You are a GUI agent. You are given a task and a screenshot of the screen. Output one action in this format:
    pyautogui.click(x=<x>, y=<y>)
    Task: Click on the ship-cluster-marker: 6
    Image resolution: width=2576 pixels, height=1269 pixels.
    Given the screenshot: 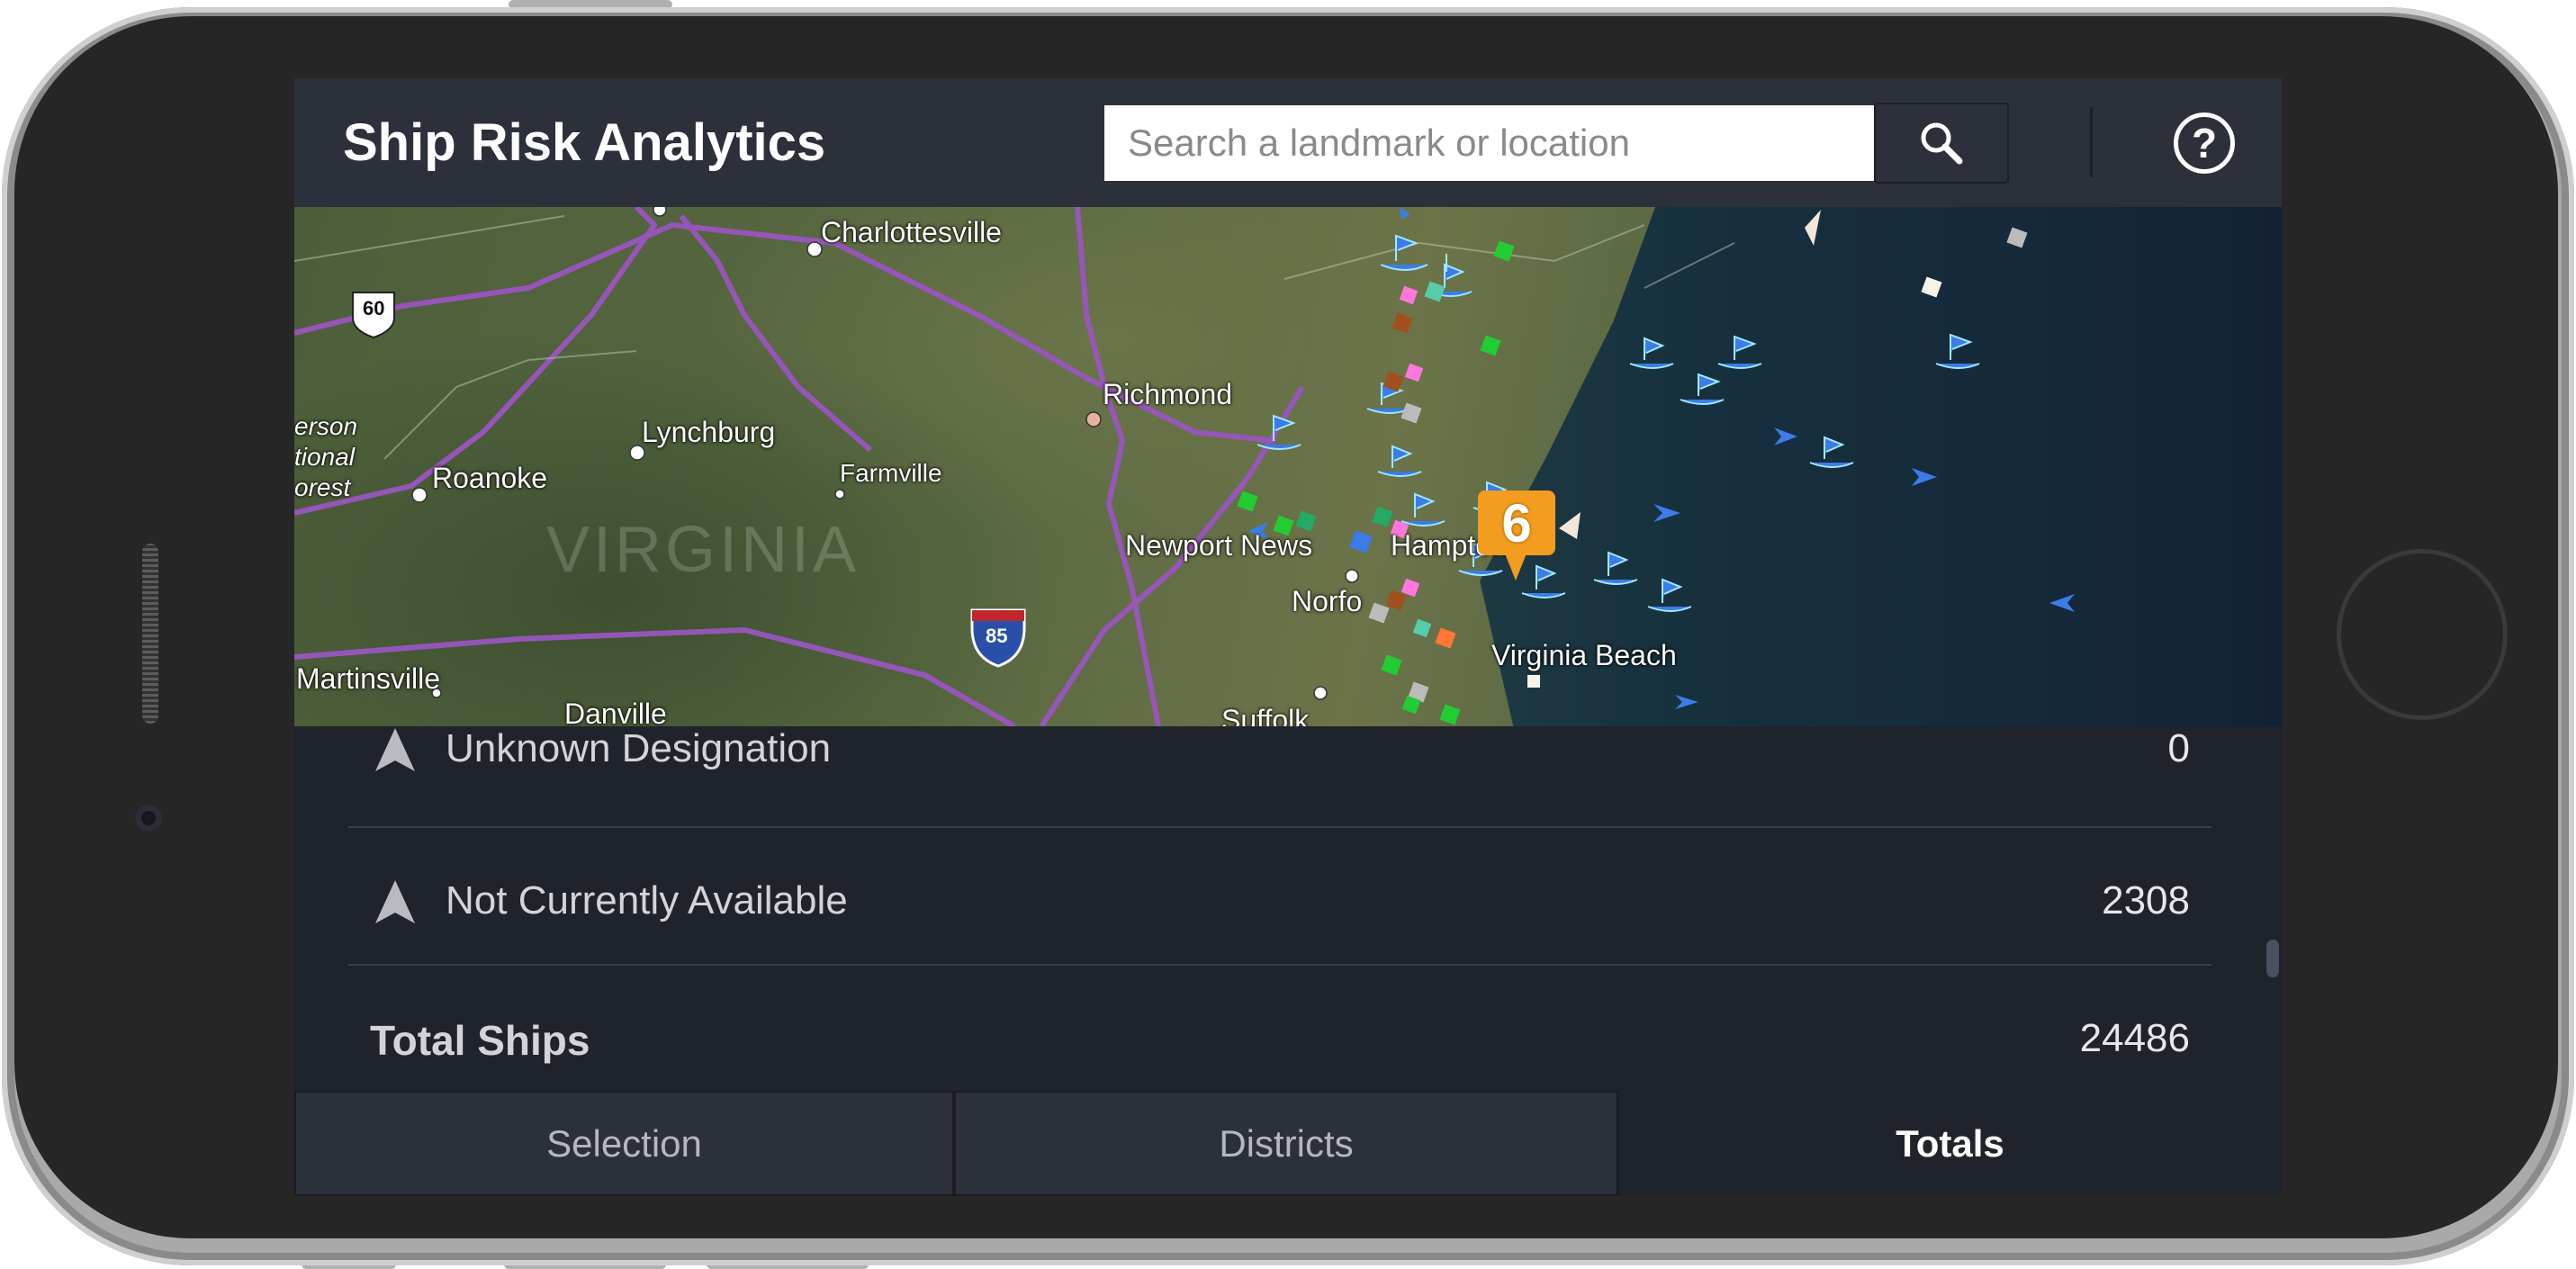 What is the action you would take?
    pyautogui.click(x=1516, y=535)
    